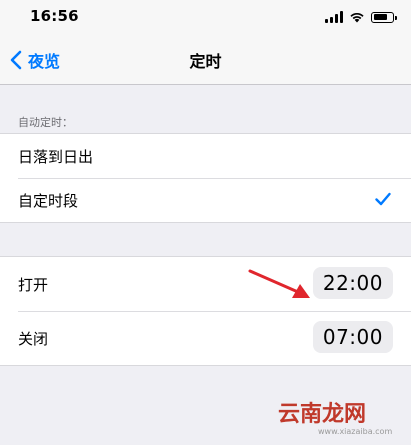 The width and height of the screenshot is (411, 445). I want to click on turn-on-row: 打开 22:00, so click(205, 284).